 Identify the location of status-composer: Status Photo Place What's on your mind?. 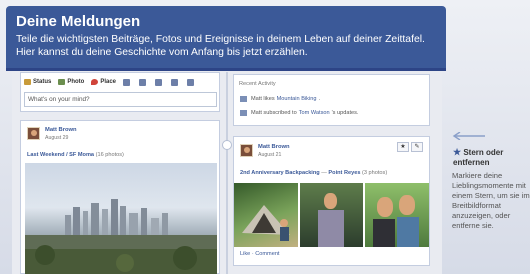
(120, 92).